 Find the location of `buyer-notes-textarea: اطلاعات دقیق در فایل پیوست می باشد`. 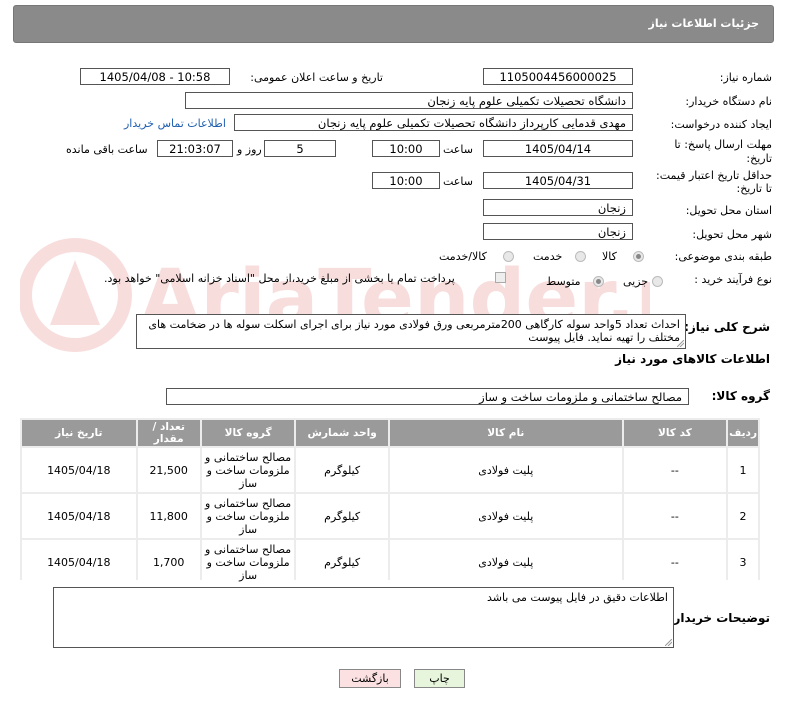

buyer-notes-textarea: اطلاعات دقیق در فایل پیوست می باشد is located at coordinates (363, 617).